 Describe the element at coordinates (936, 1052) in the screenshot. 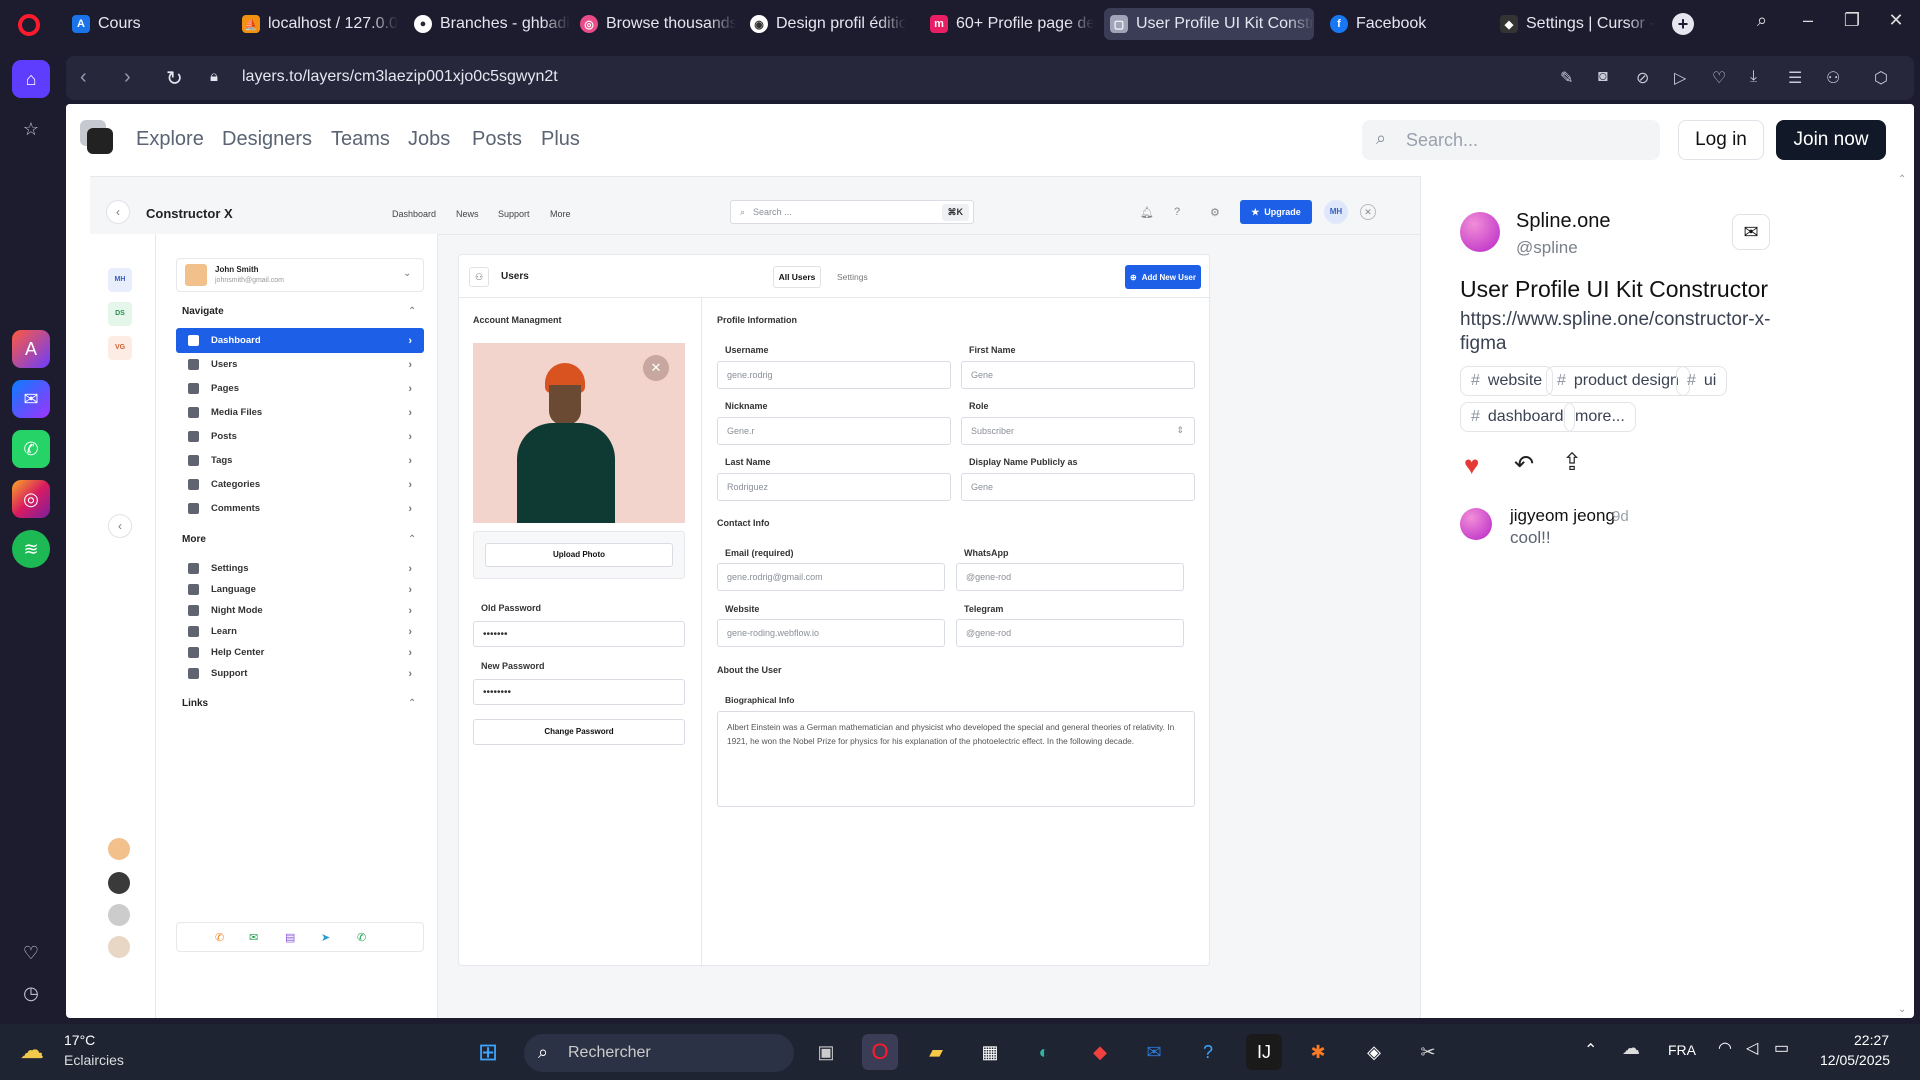

I see `file-explorer-icon: ▰` at that location.